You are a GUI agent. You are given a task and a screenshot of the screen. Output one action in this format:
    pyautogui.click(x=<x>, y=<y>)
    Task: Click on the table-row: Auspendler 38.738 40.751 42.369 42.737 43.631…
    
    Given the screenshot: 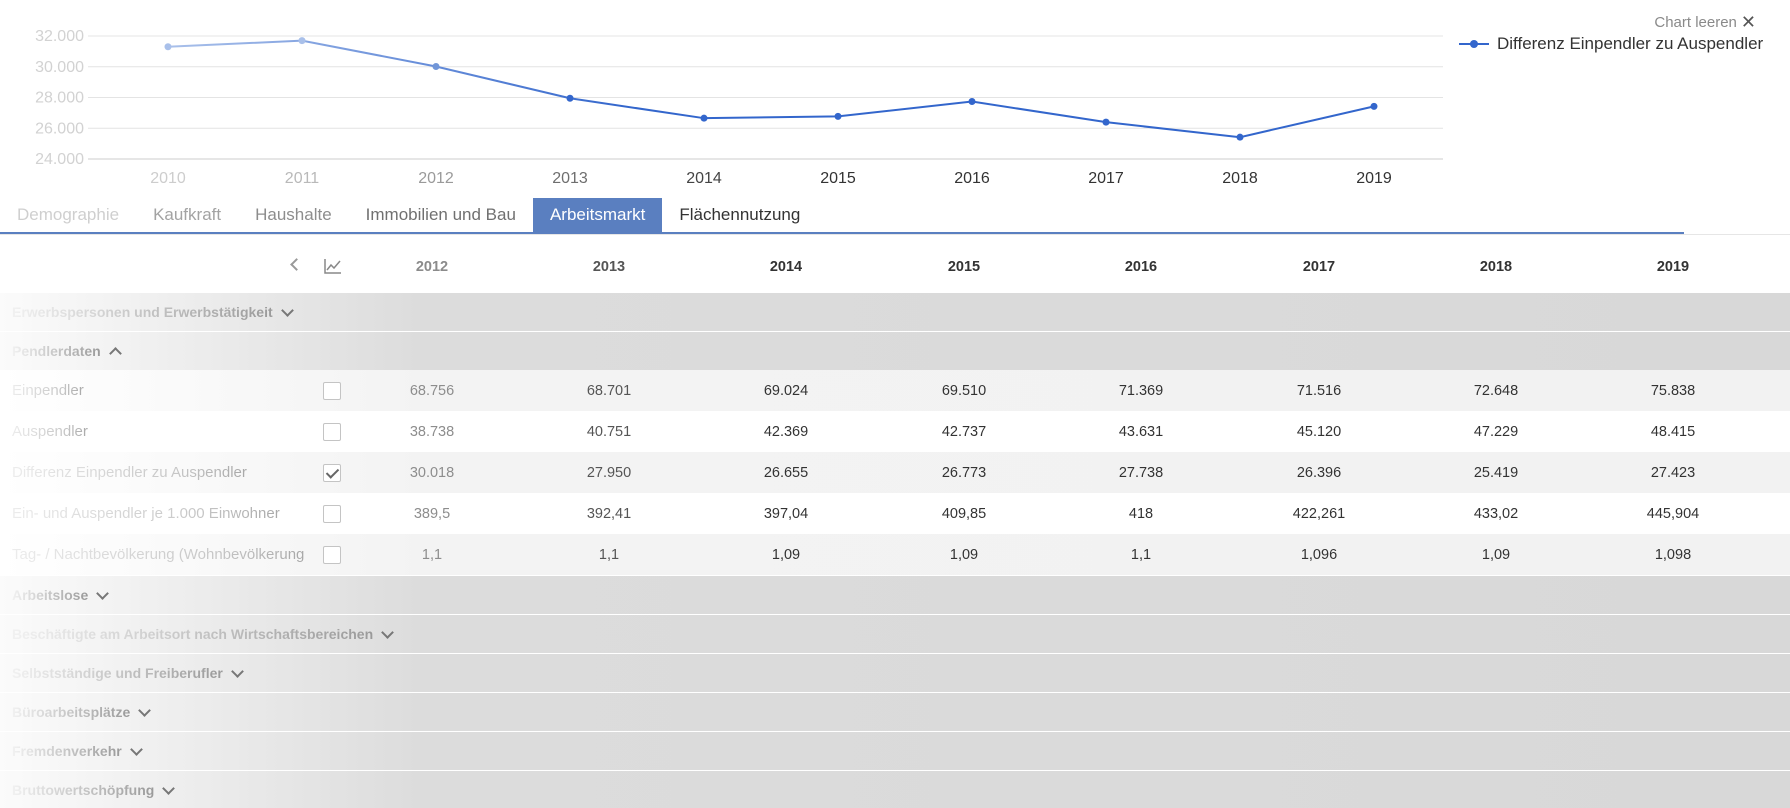 What is the action you would take?
    pyautogui.click(x=895, y=431)
    